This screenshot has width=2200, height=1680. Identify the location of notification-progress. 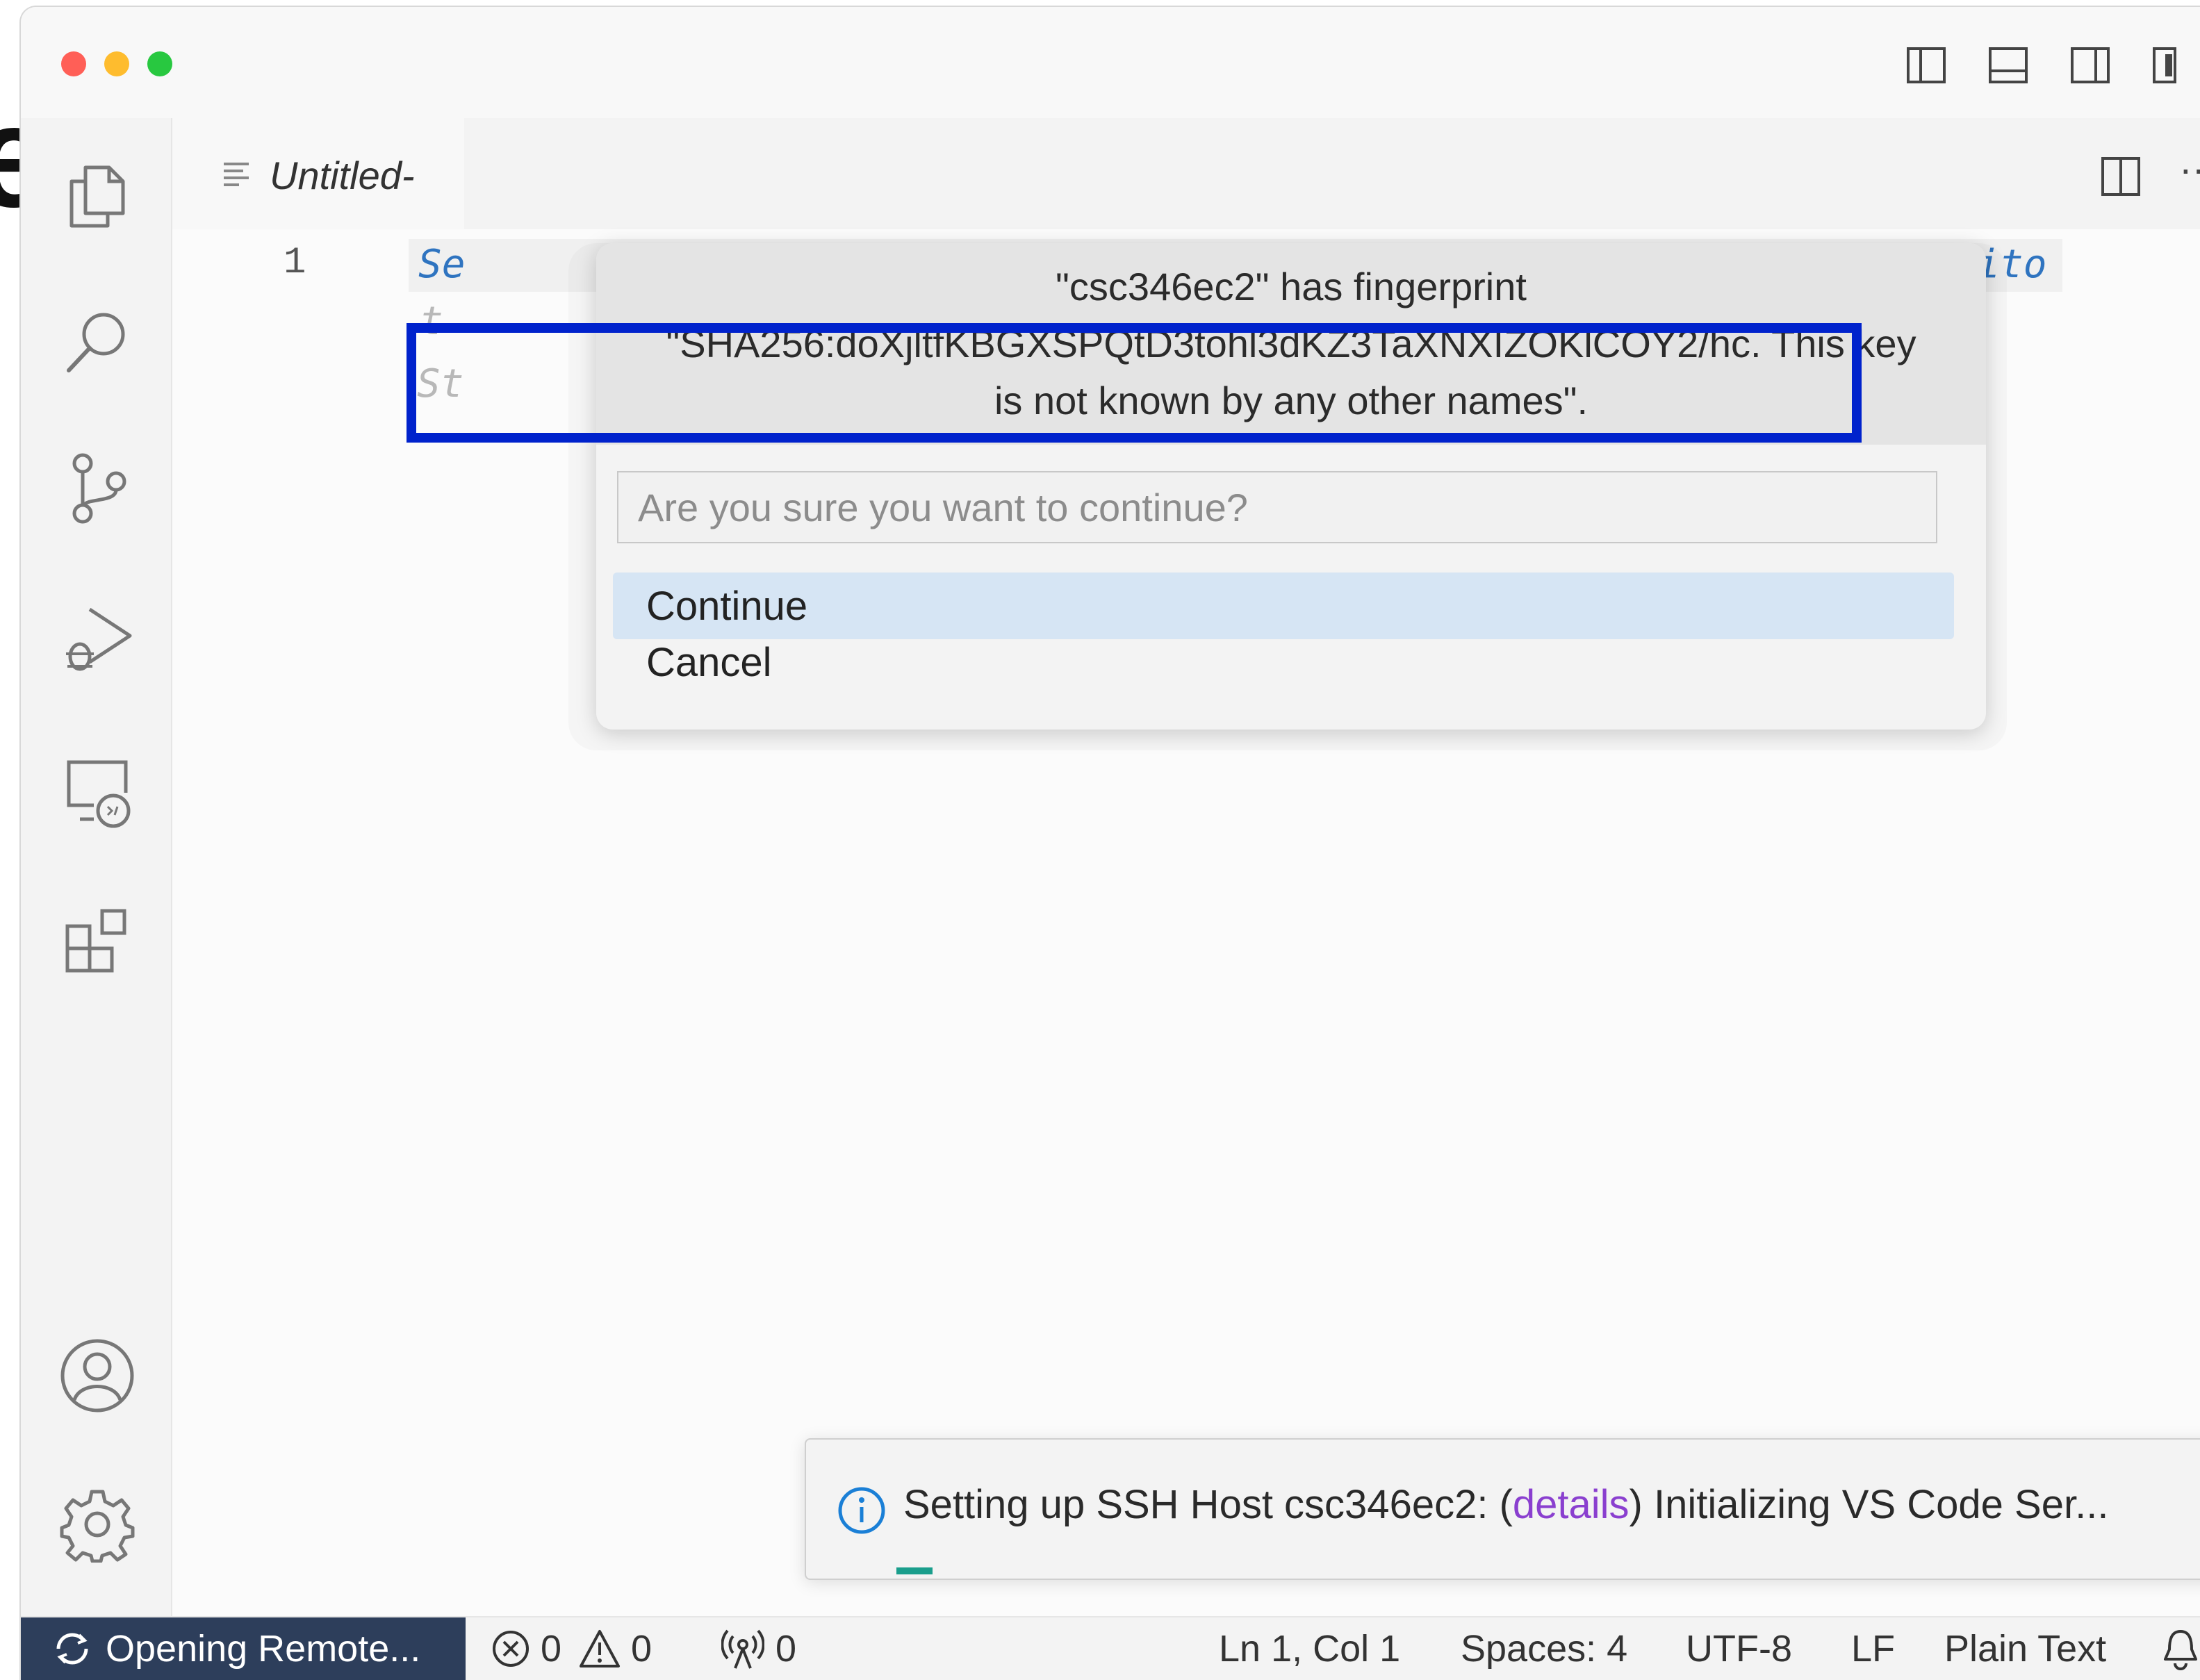
(914, 1570).